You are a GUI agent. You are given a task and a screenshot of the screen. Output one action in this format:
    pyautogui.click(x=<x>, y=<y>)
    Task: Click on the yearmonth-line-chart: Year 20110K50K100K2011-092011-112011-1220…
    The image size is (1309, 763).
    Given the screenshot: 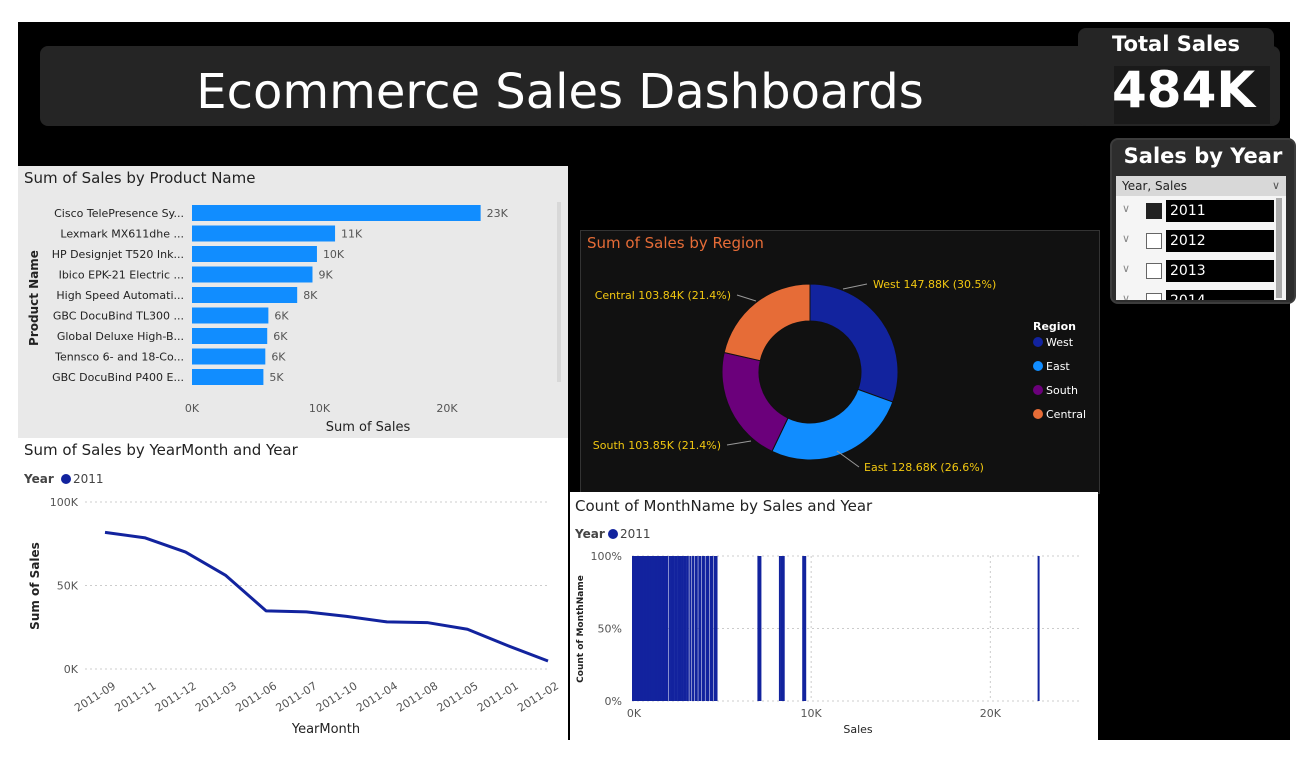 What is the action you would take?
    pyautogui.click(x=292, y=604)
    